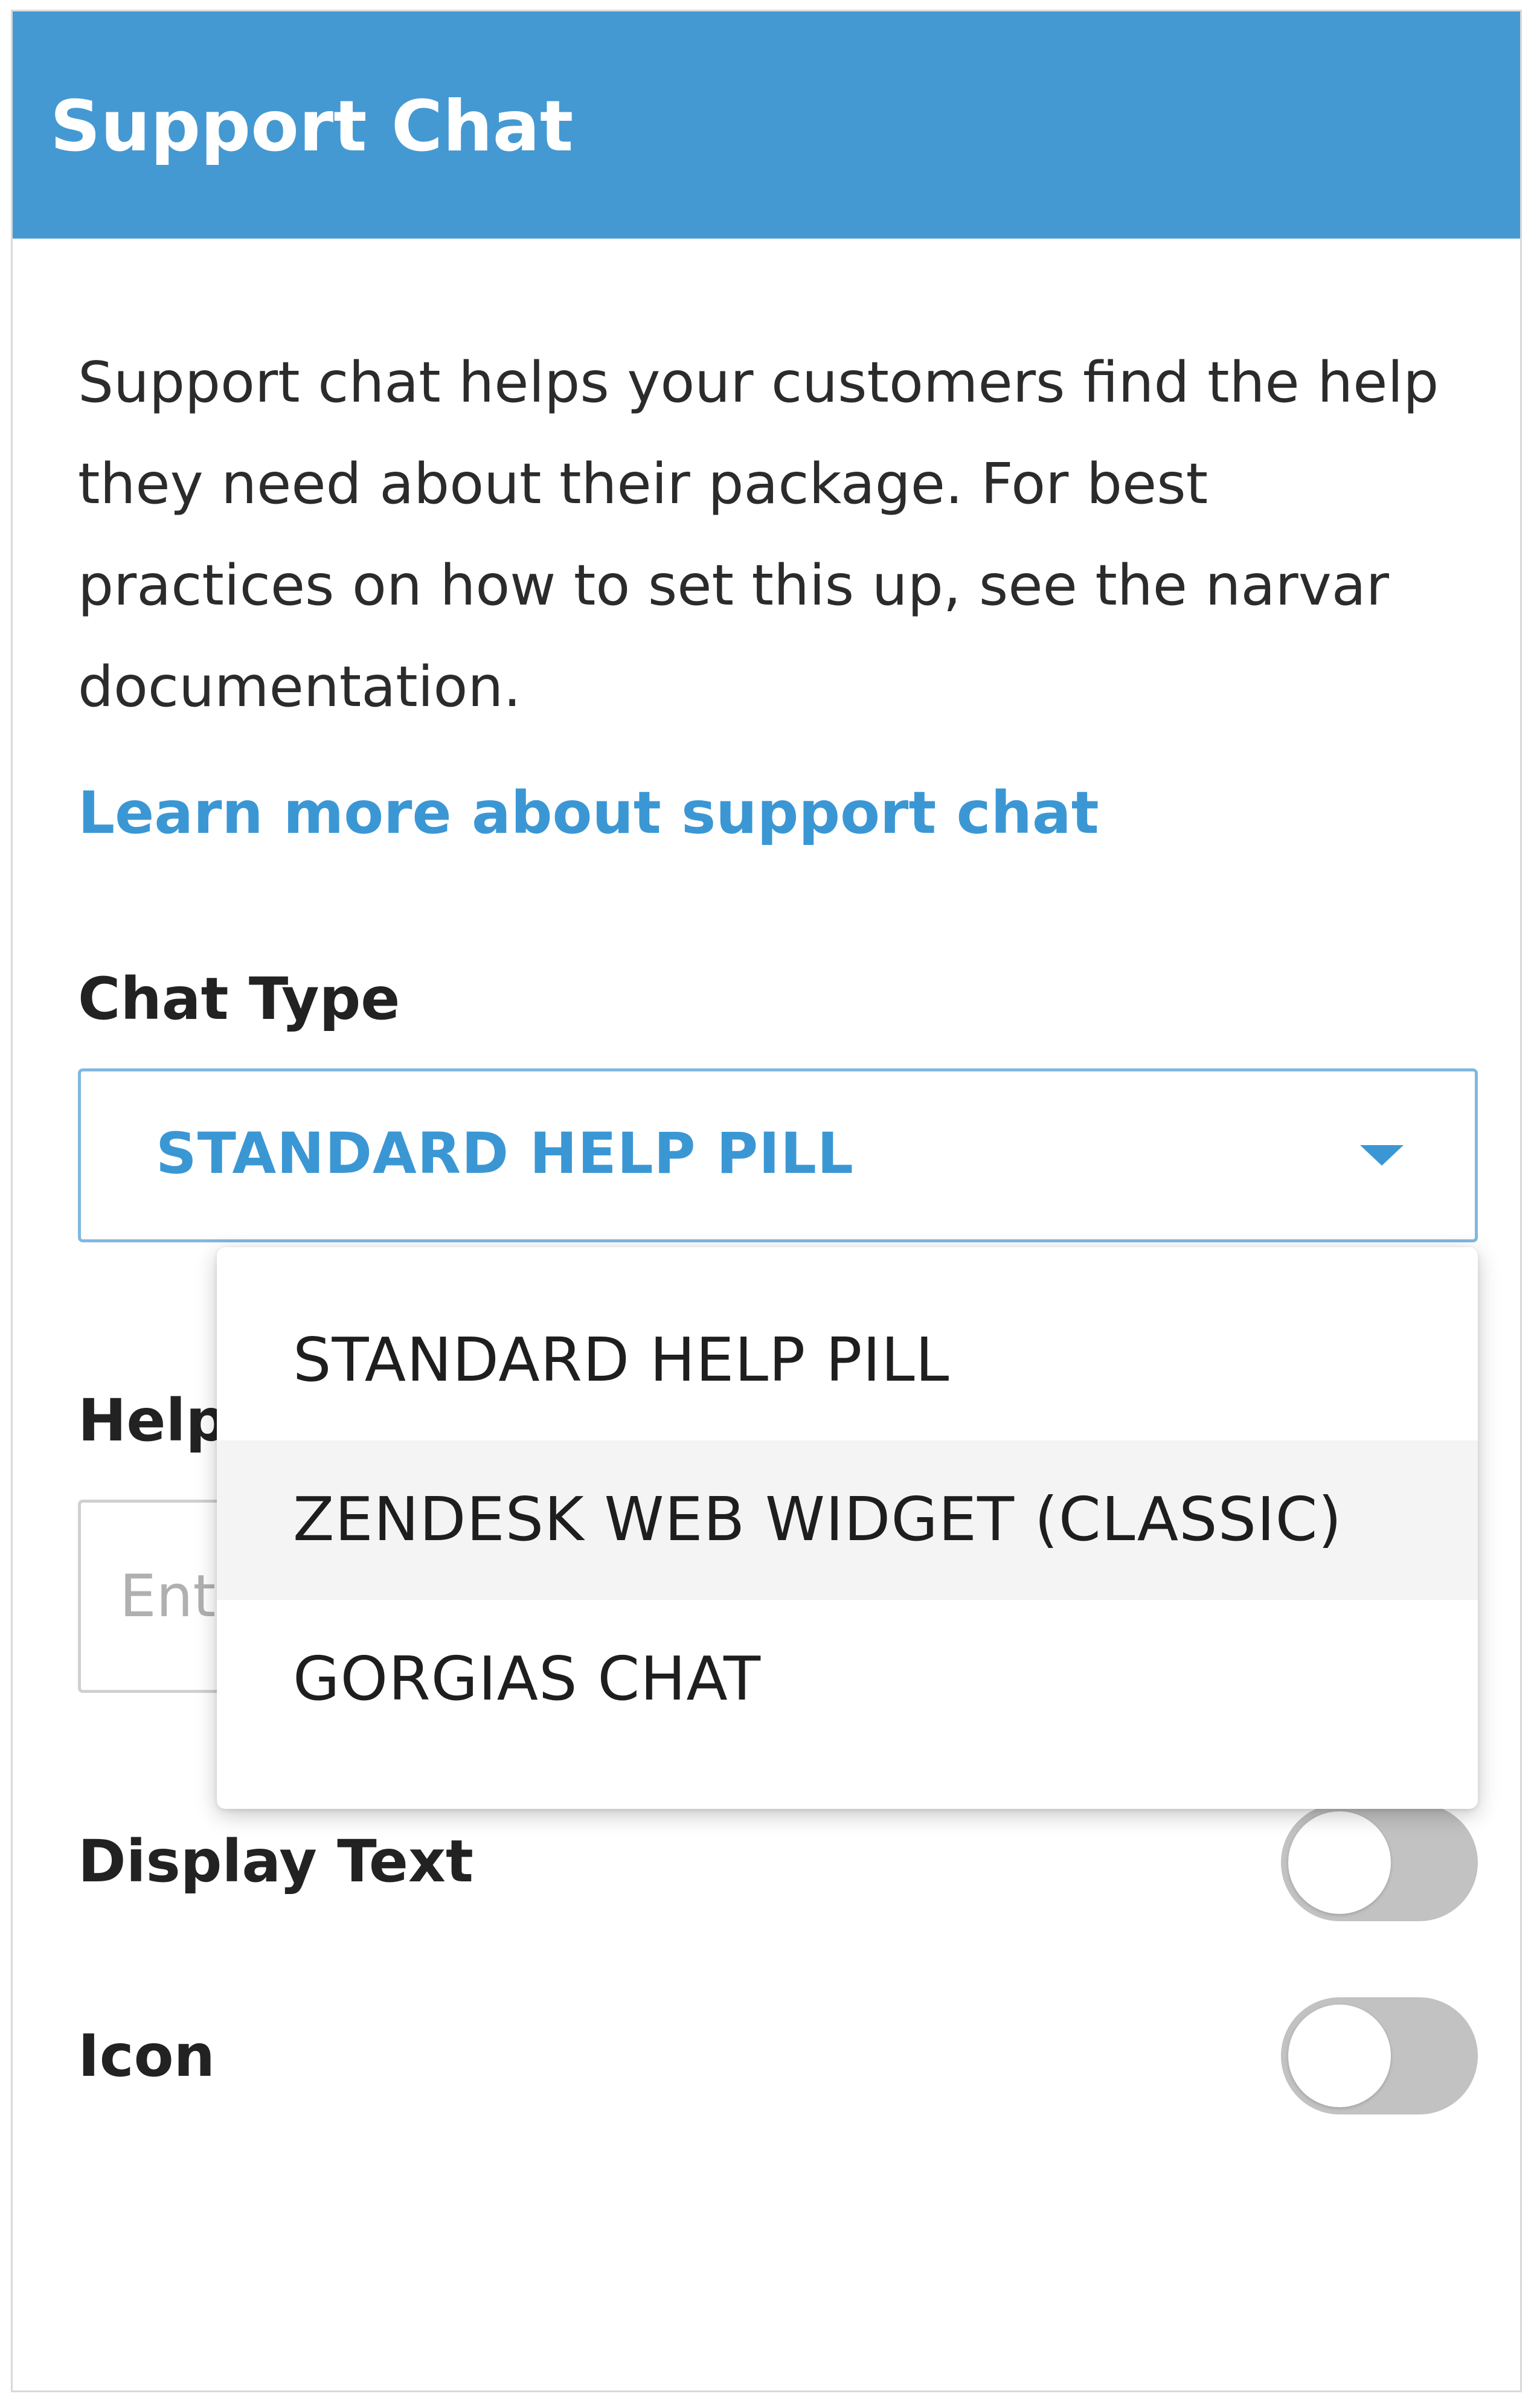 The height and width of the screenshot is (2408, 1534). I want to click on chat-type-label: Chat Type, so click(239, 999).